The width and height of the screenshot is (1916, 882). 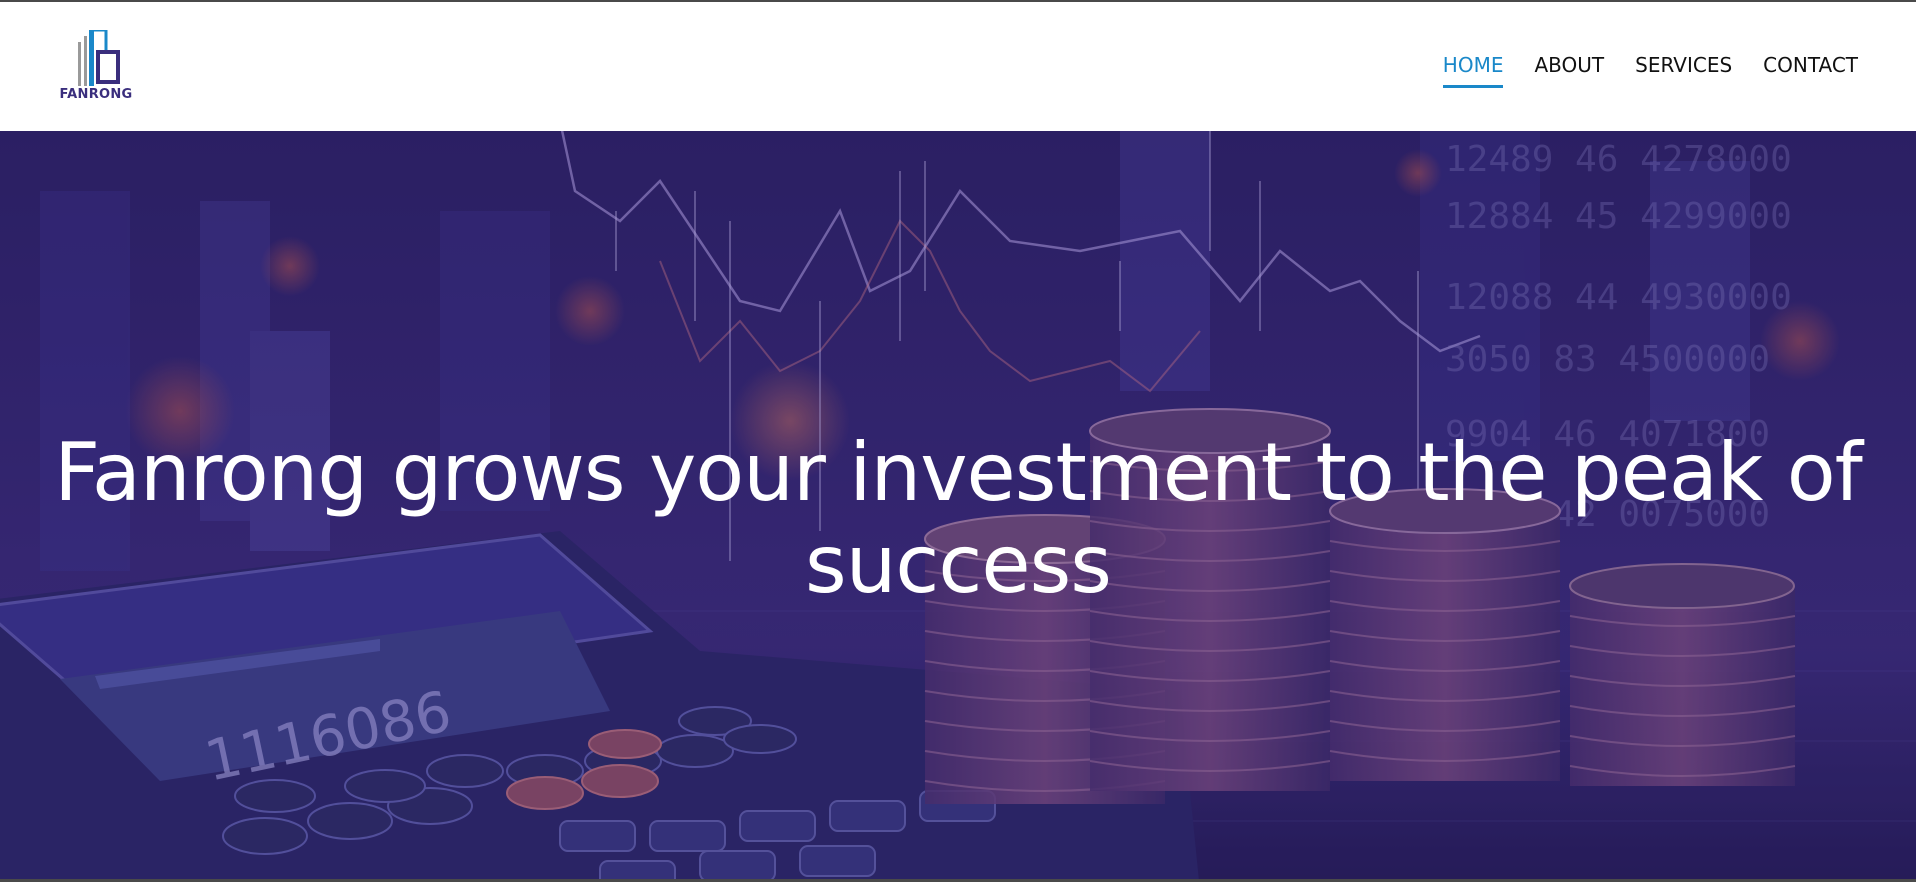 I want to click on nav-about: ABOUT, so click(x=1569, y=69).